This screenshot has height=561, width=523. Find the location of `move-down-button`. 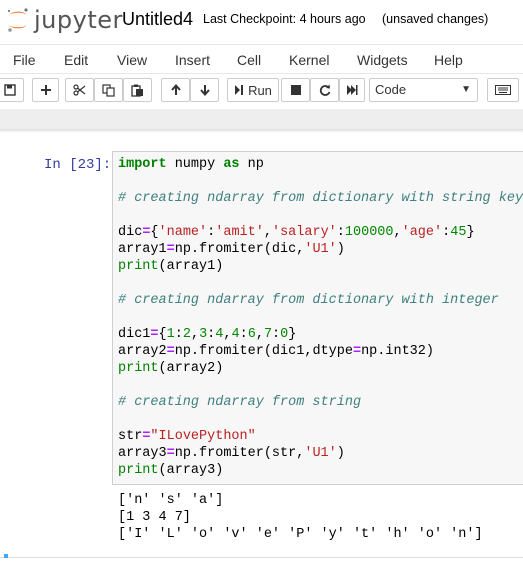

move-down-button is located at coordinates (204, 90).